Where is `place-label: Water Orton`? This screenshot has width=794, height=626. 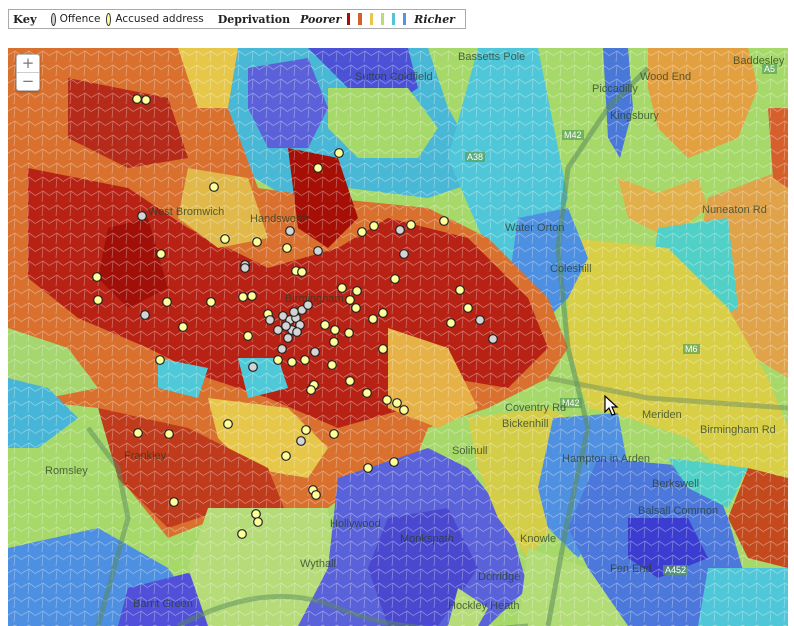 place-label: Water Orton is located at coordinates (535, 228).